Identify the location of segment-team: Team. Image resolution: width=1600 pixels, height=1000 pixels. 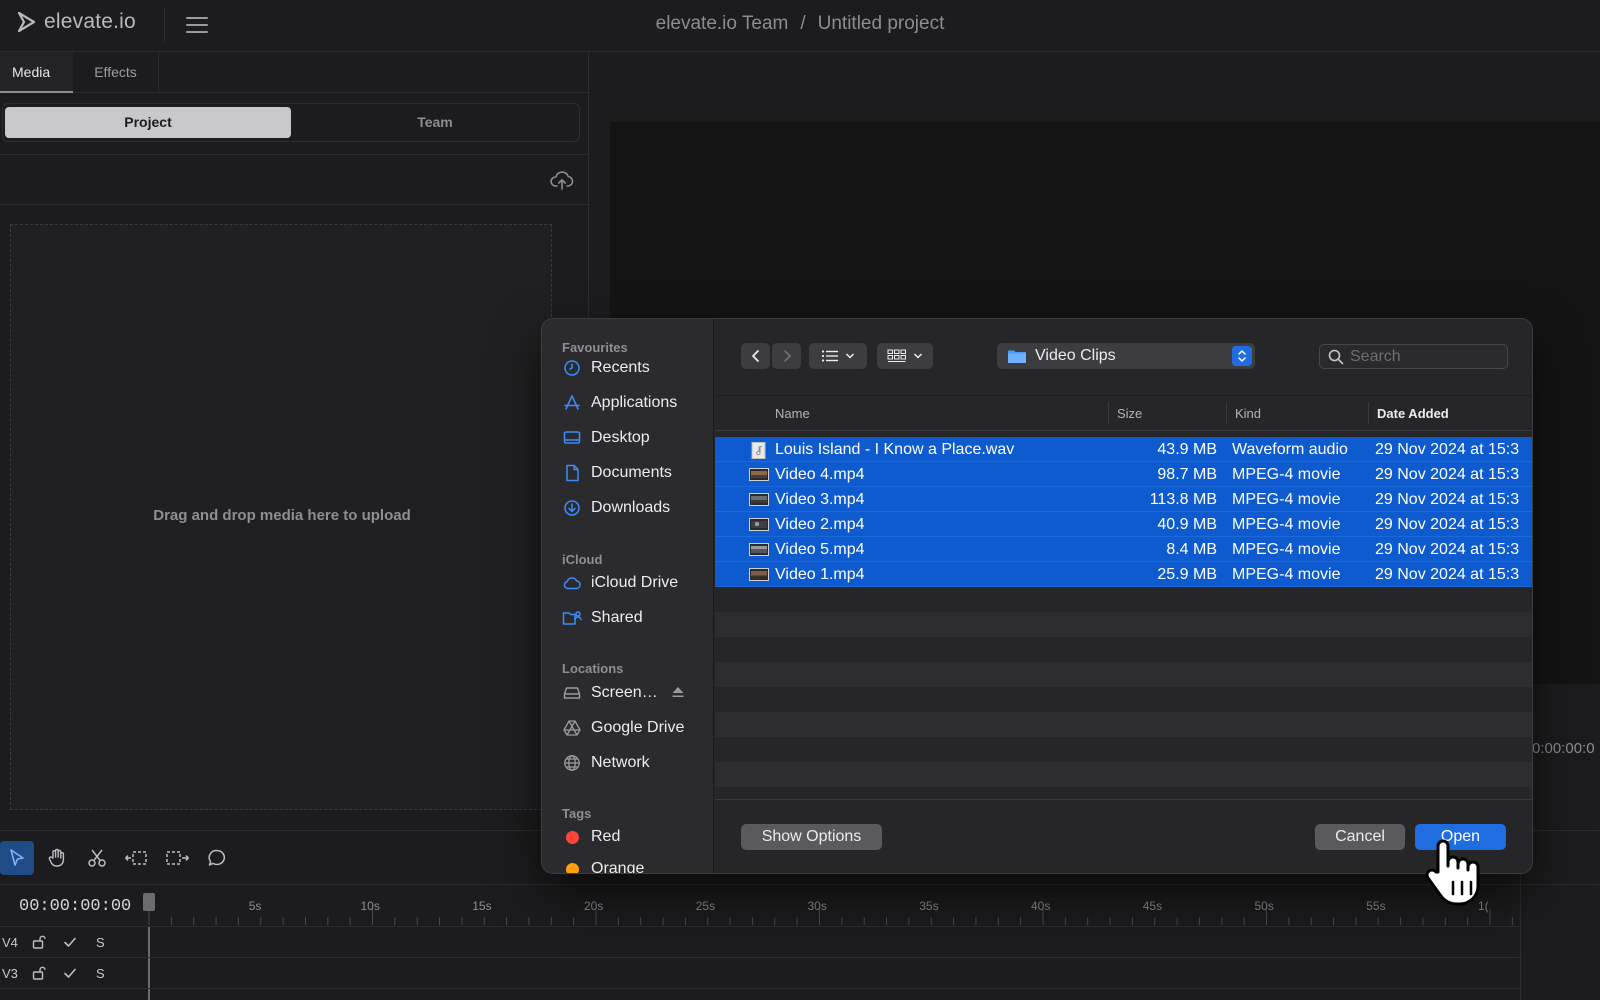
(435, 122).